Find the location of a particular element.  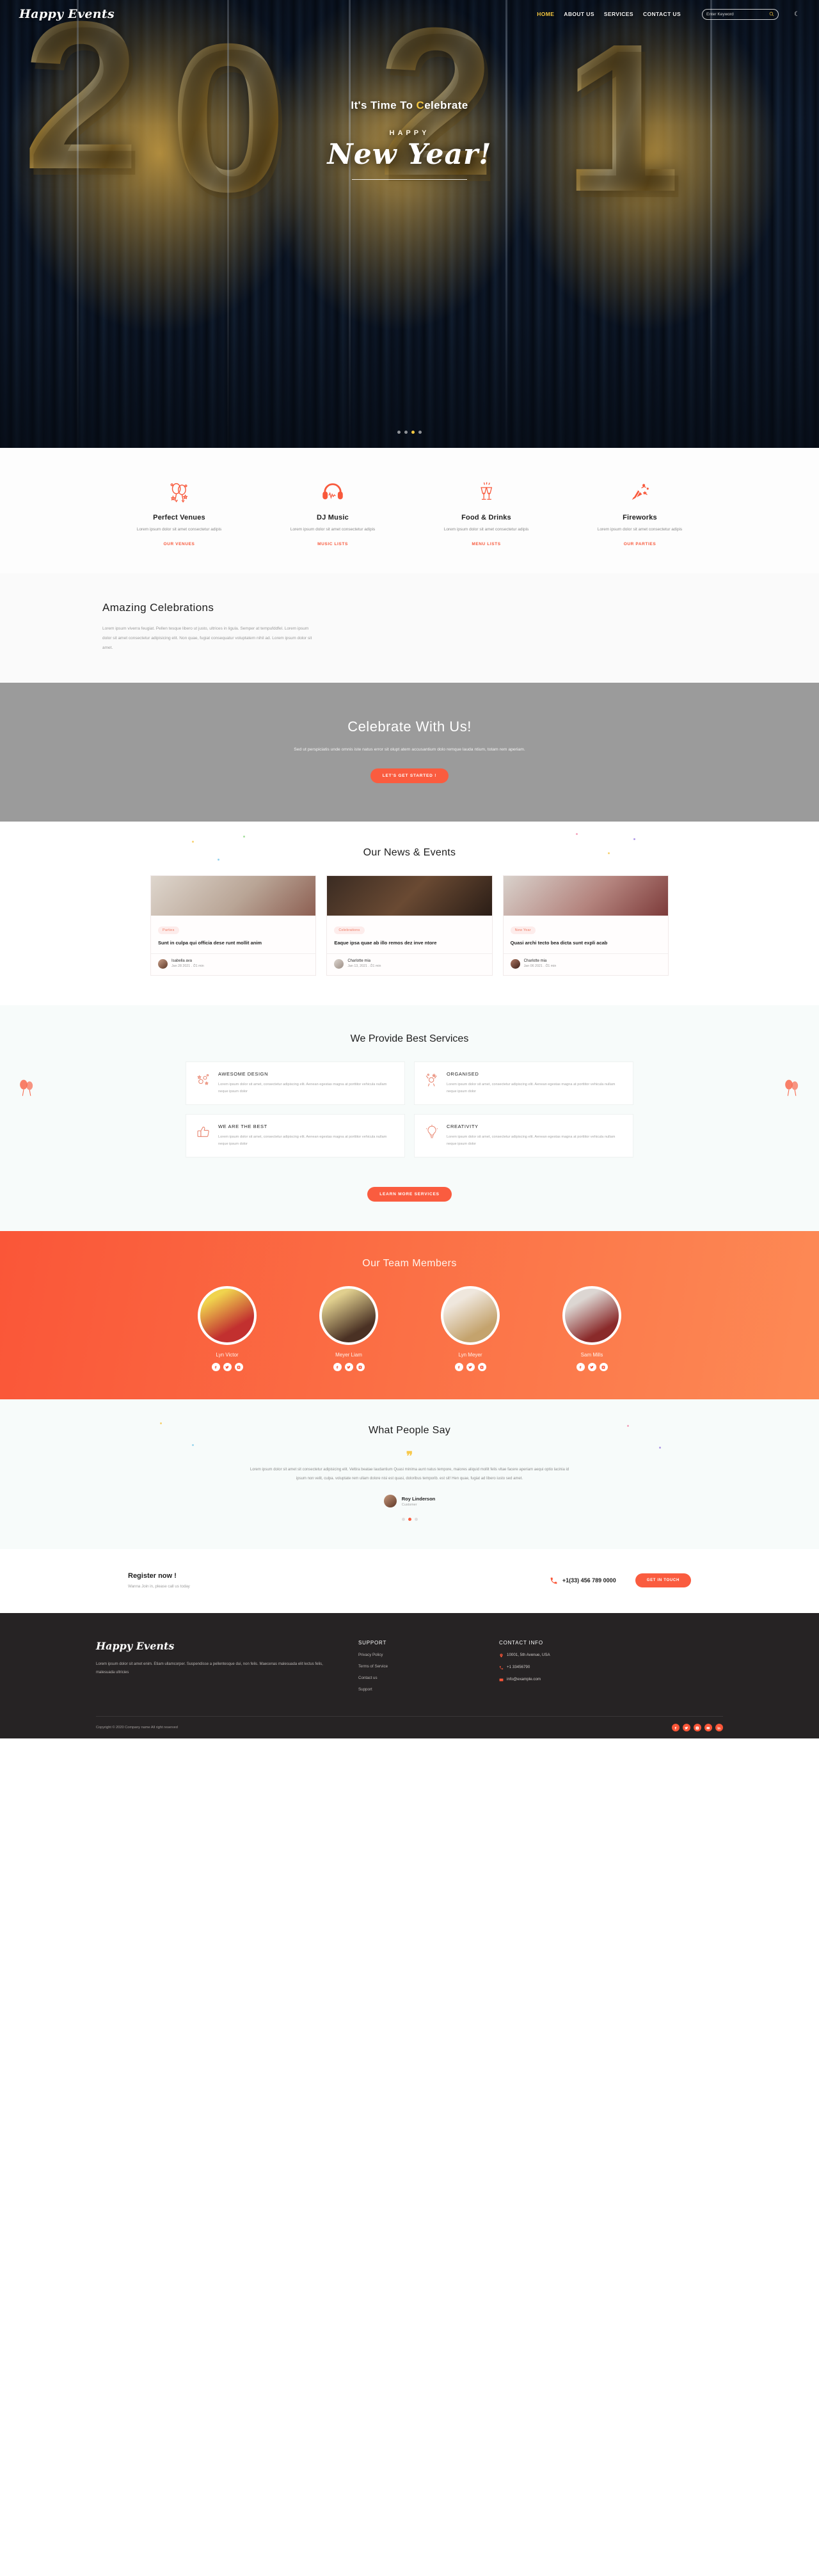

linkedin-icon is located at coordinates (719, 1728).